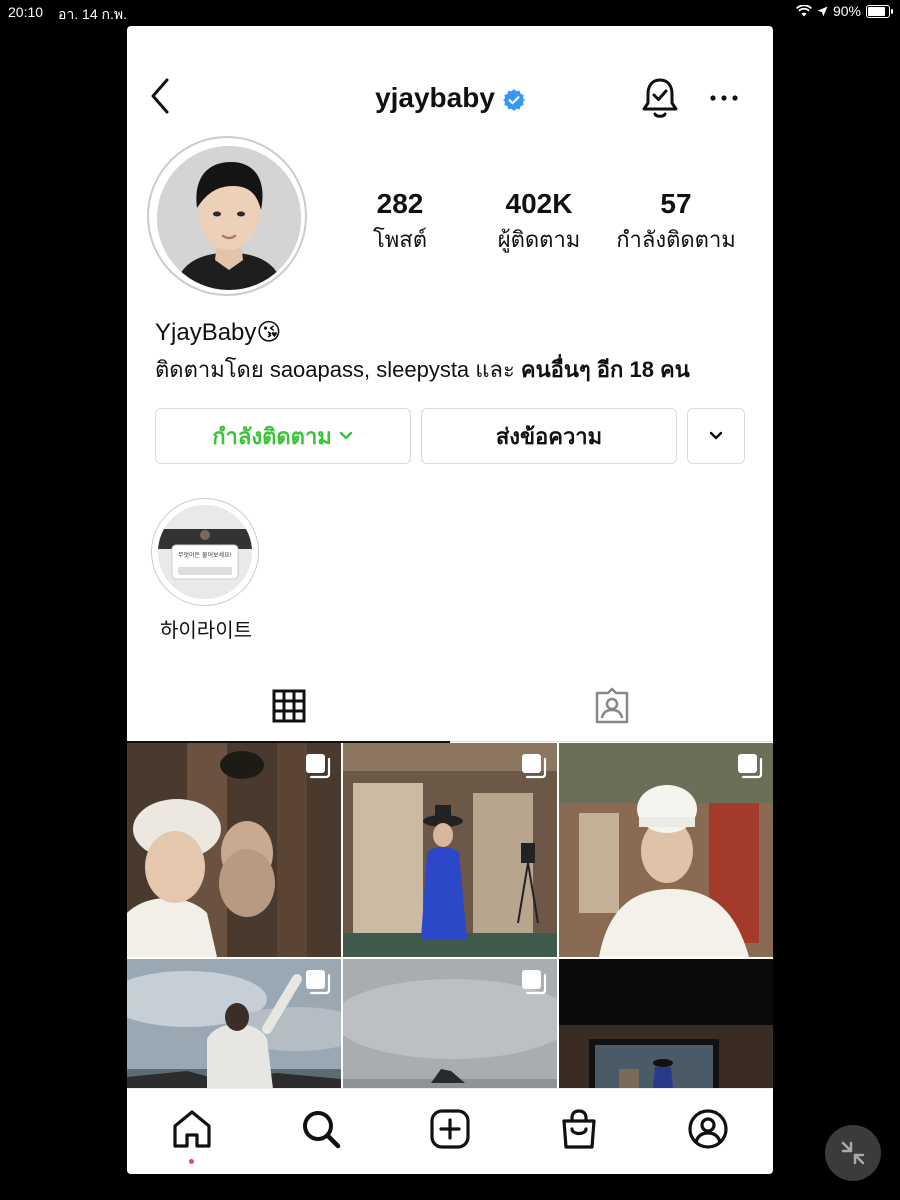  What do you see at coordinates (205, 555) in the screenshot?
I see `highlight-caption: 무엇이든 물어보세요!` at bounding box center [205, 555].